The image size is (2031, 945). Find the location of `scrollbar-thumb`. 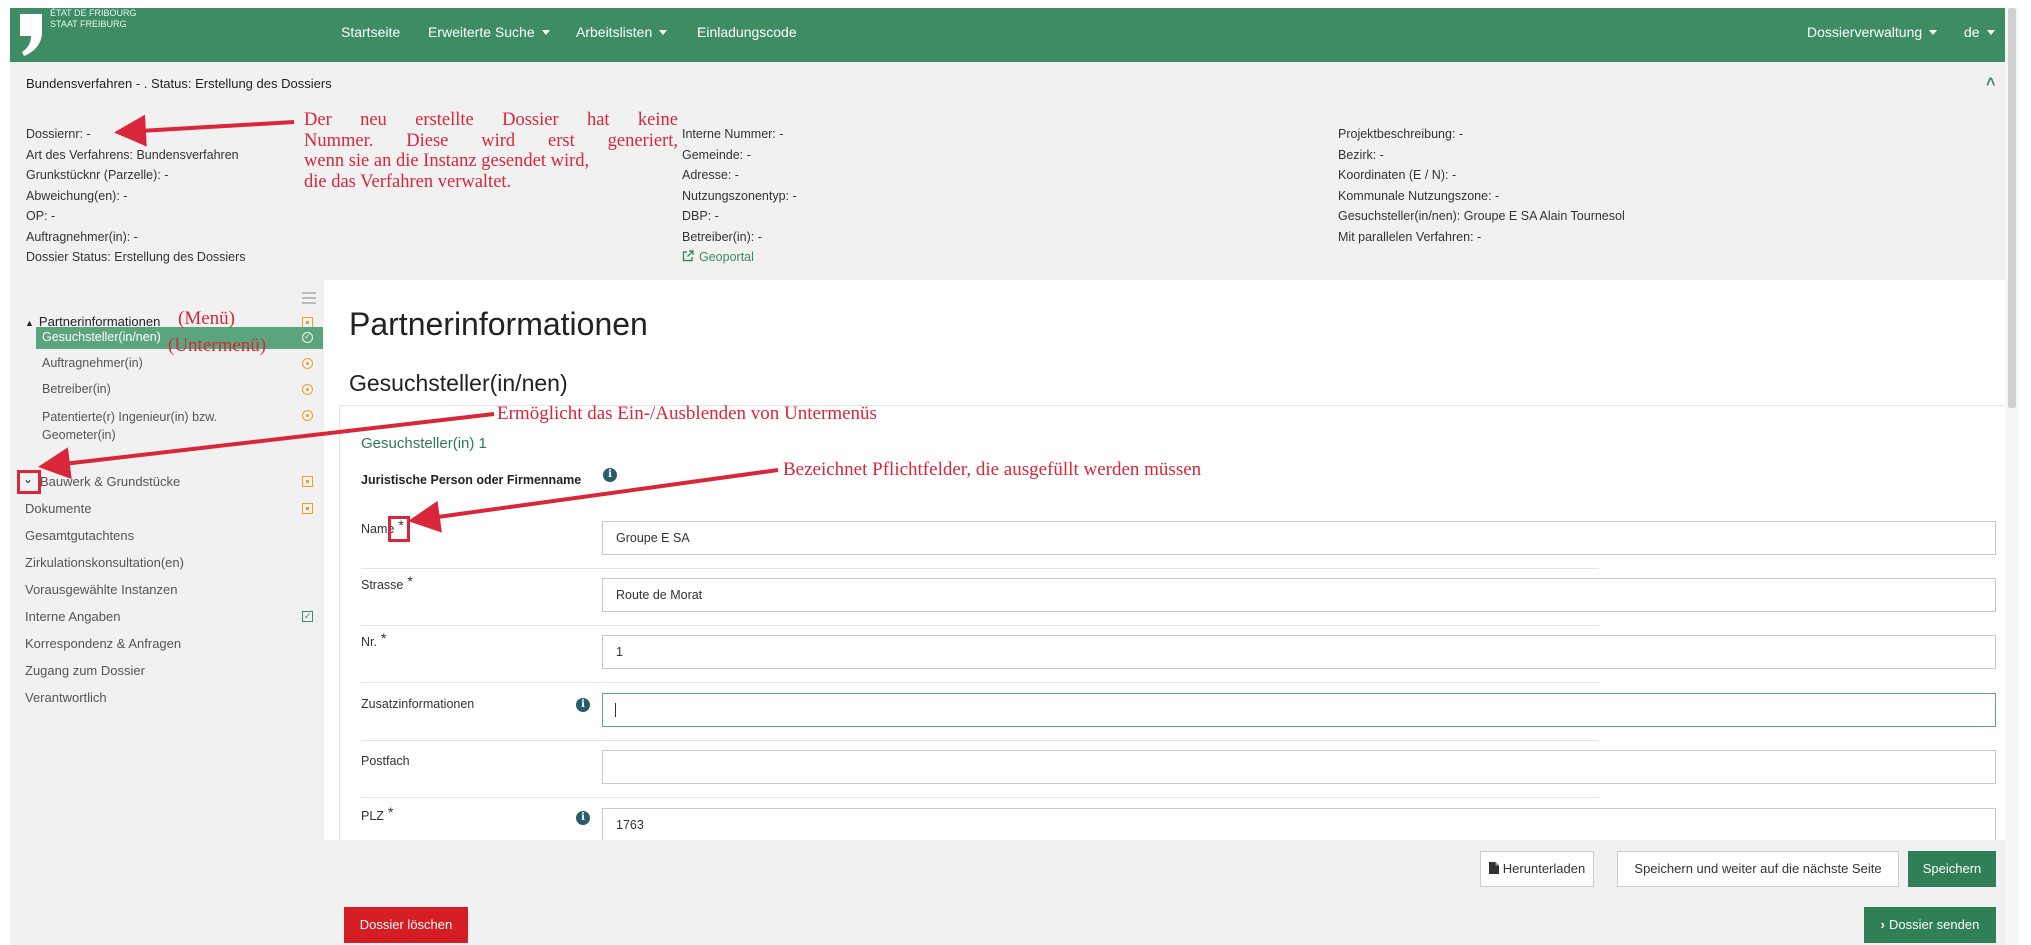

scrollbar-thumb is located at coordinates (2012, 208).